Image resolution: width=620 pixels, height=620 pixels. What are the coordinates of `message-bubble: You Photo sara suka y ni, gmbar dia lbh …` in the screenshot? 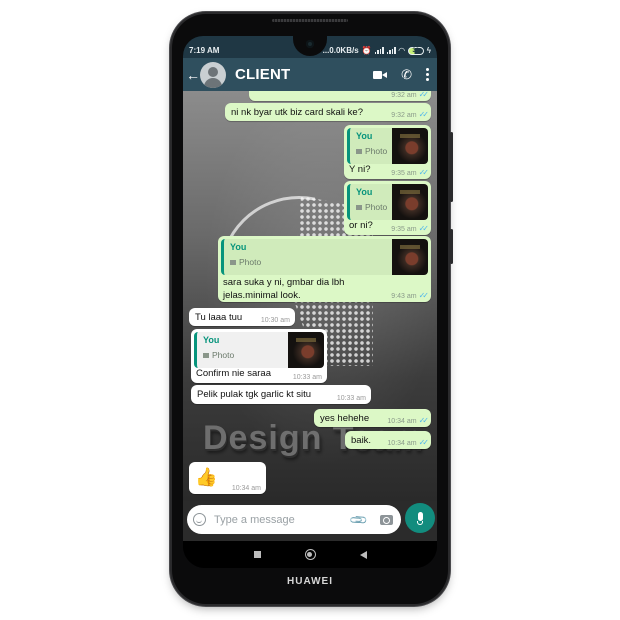 It's located at (324, 269).